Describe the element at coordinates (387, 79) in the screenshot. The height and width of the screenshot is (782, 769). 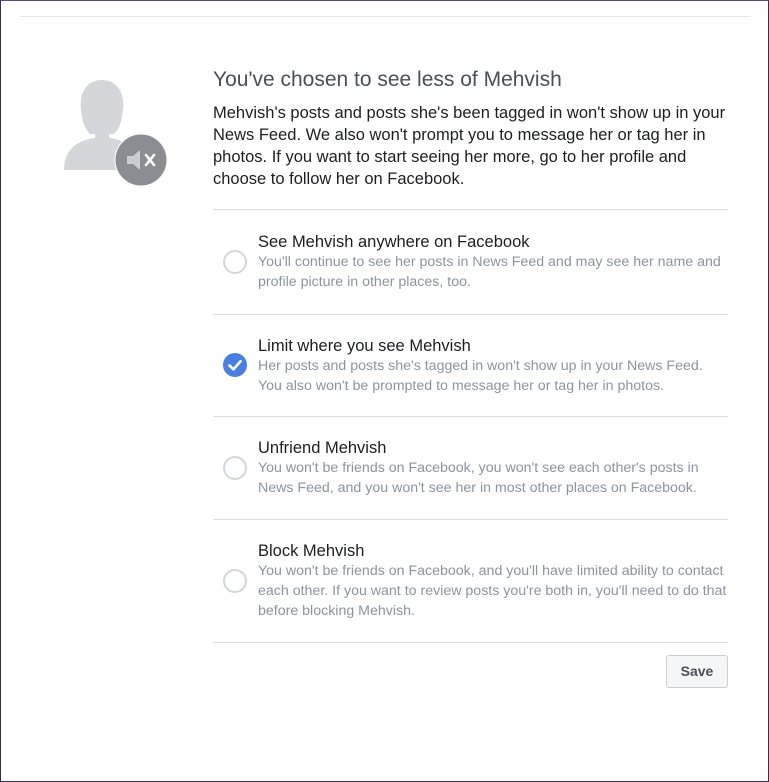
I see `dialog-title: You've chosen to see less of Mehvish` at that location.